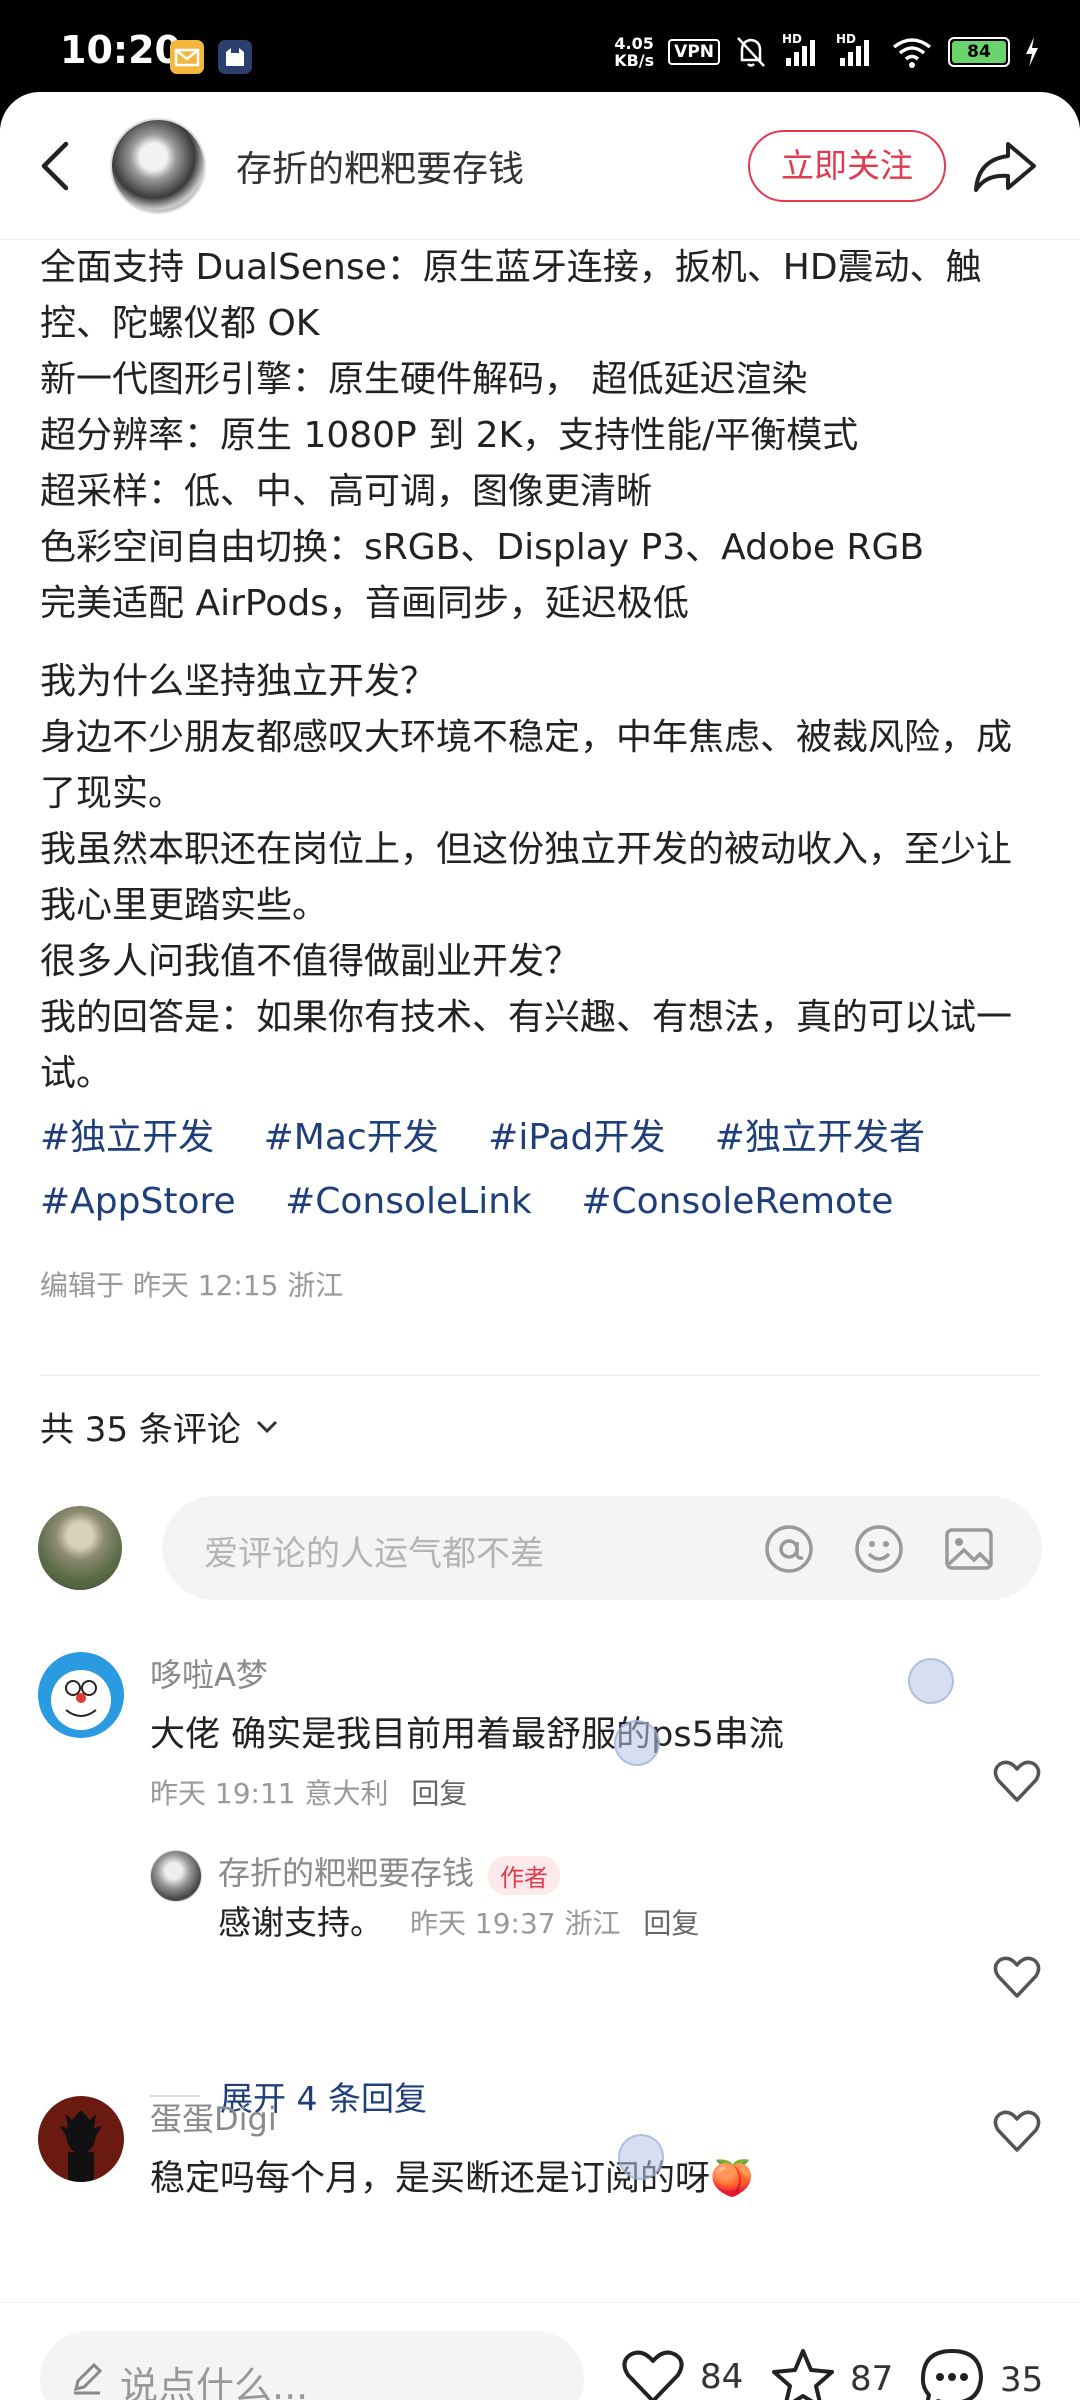 Image resolution: width=1080 pixels, height=2400 pixels. I want to click on comment-bubble-icon, so click(951, 2374).